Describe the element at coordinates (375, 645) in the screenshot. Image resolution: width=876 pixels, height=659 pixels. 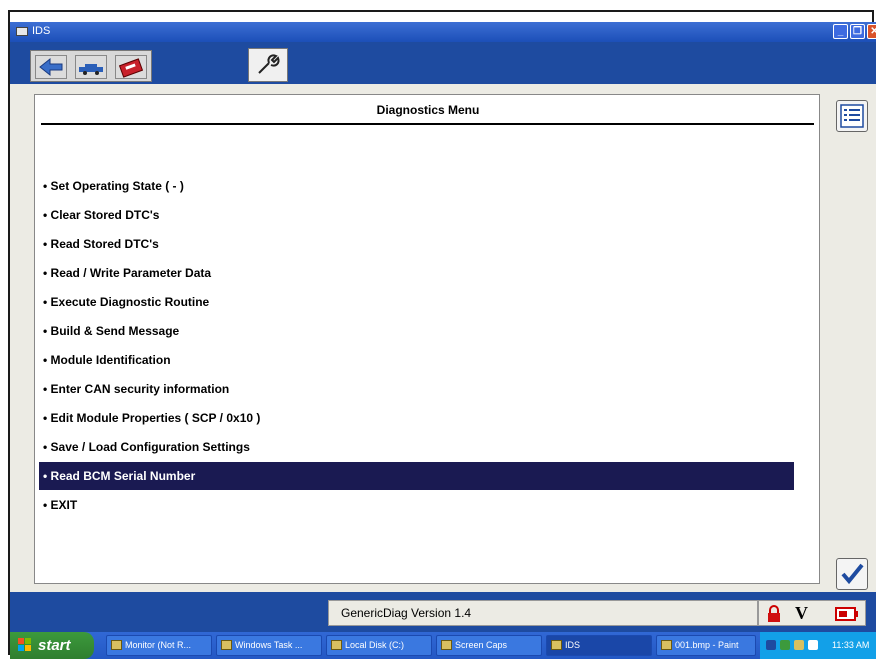
I see `taskbar-item-label: Local Disk (C:)` at that location.